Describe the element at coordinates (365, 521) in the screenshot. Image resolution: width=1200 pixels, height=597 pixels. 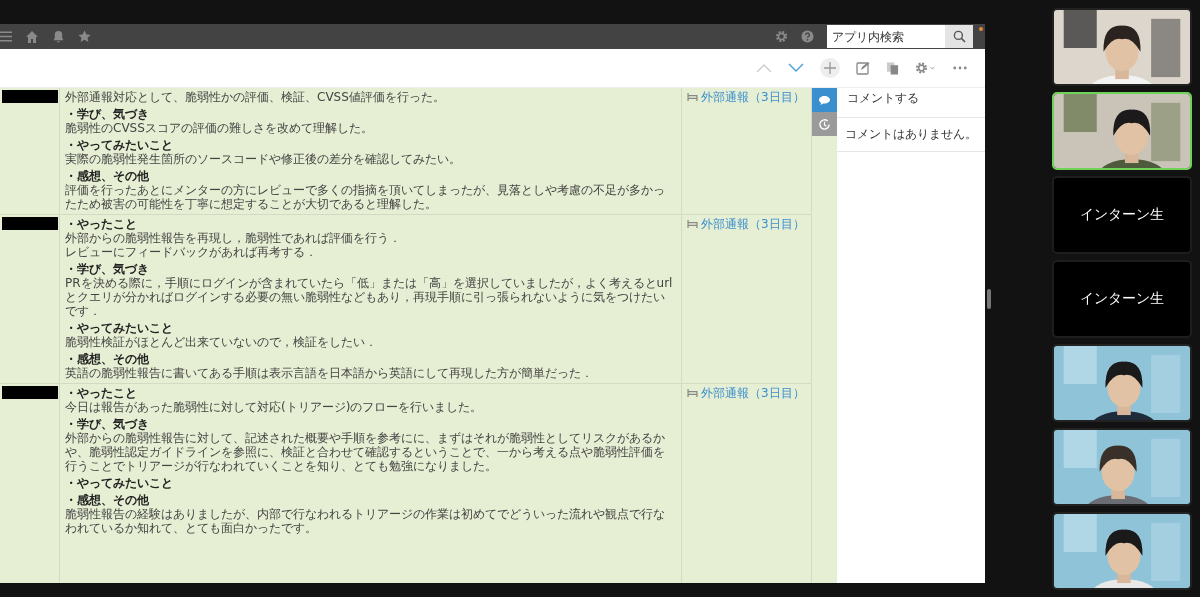
I see `report-text: 脆弱性報告の経験はありましたが、内部で行なわれるトリアージの作業は初めてでどういった流れや観点で行なわれているか知れて、とても面白かったです。` at that location.